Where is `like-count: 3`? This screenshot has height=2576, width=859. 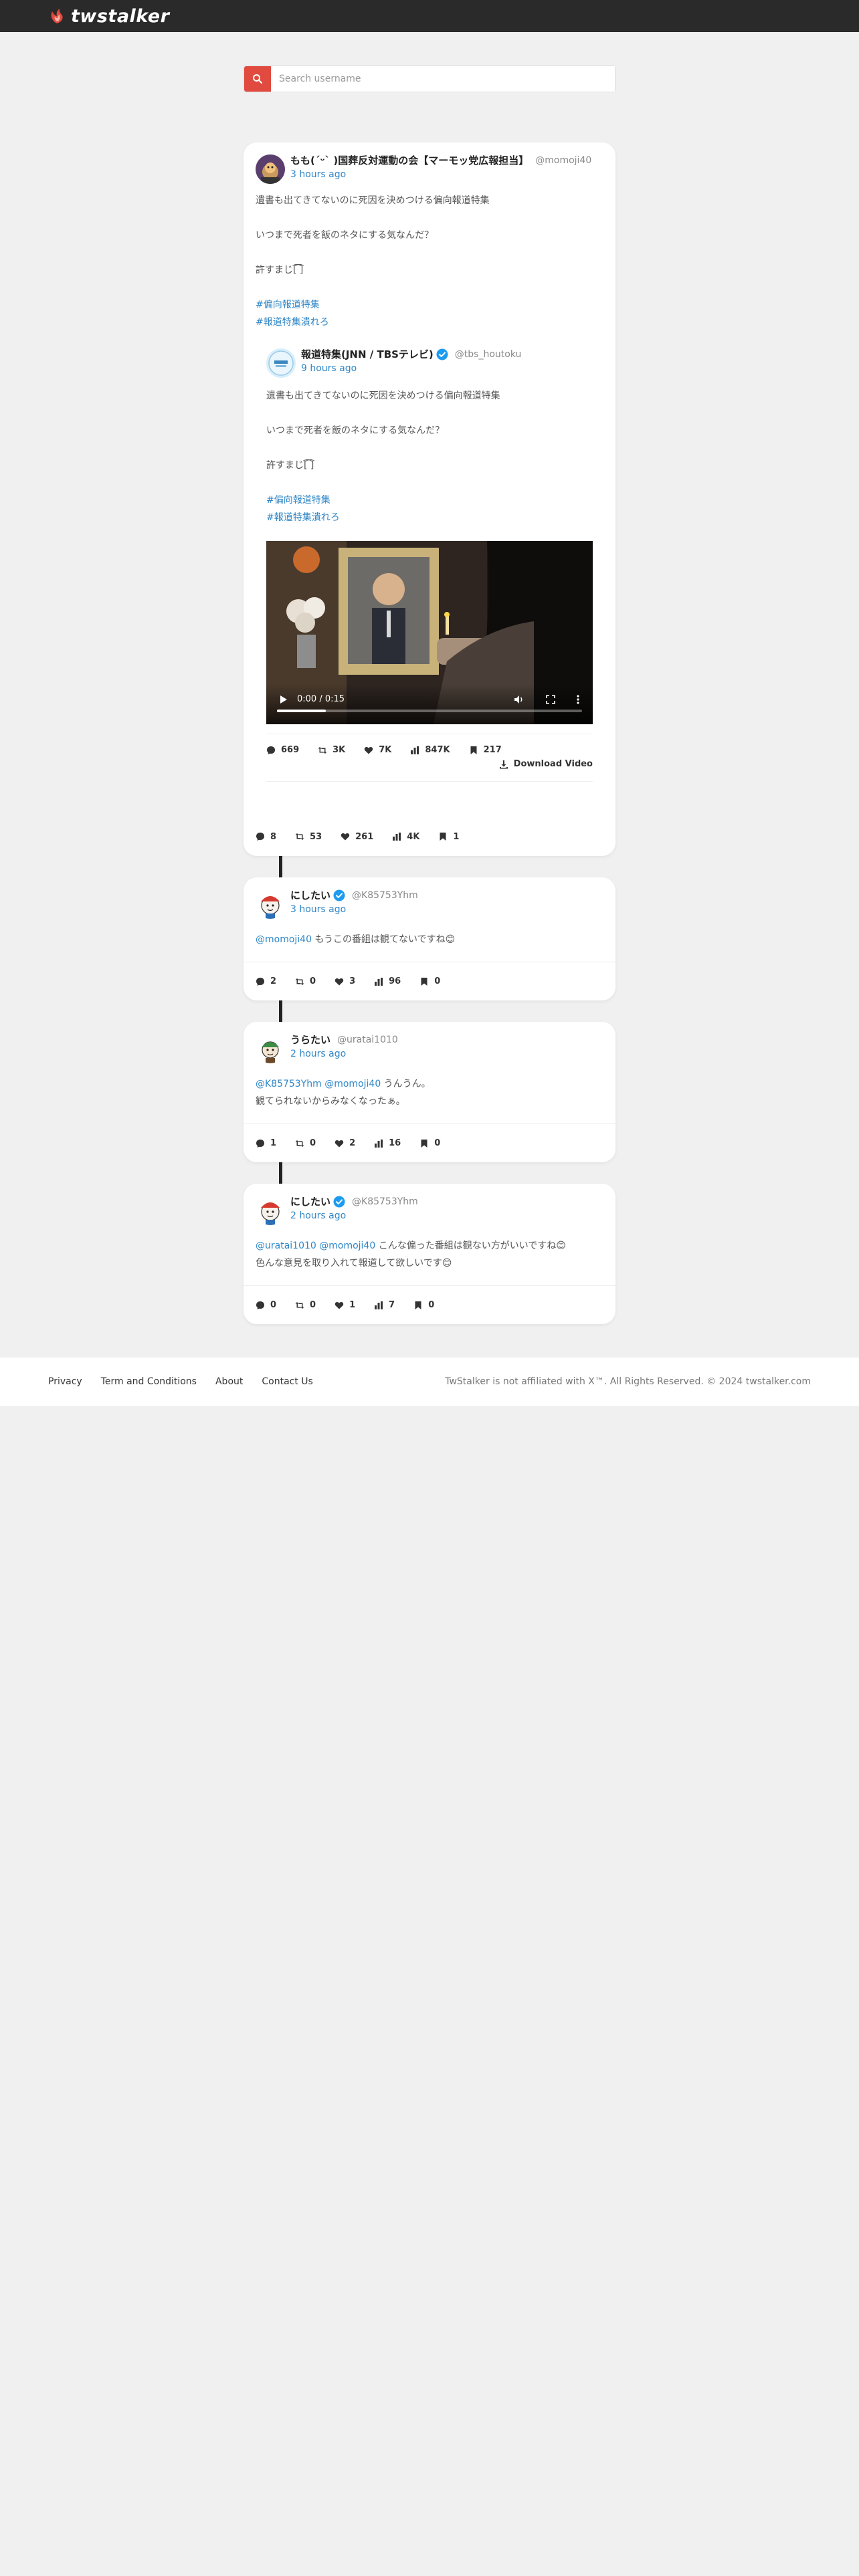
like-count: 3 is located at coordinates (345, 981).